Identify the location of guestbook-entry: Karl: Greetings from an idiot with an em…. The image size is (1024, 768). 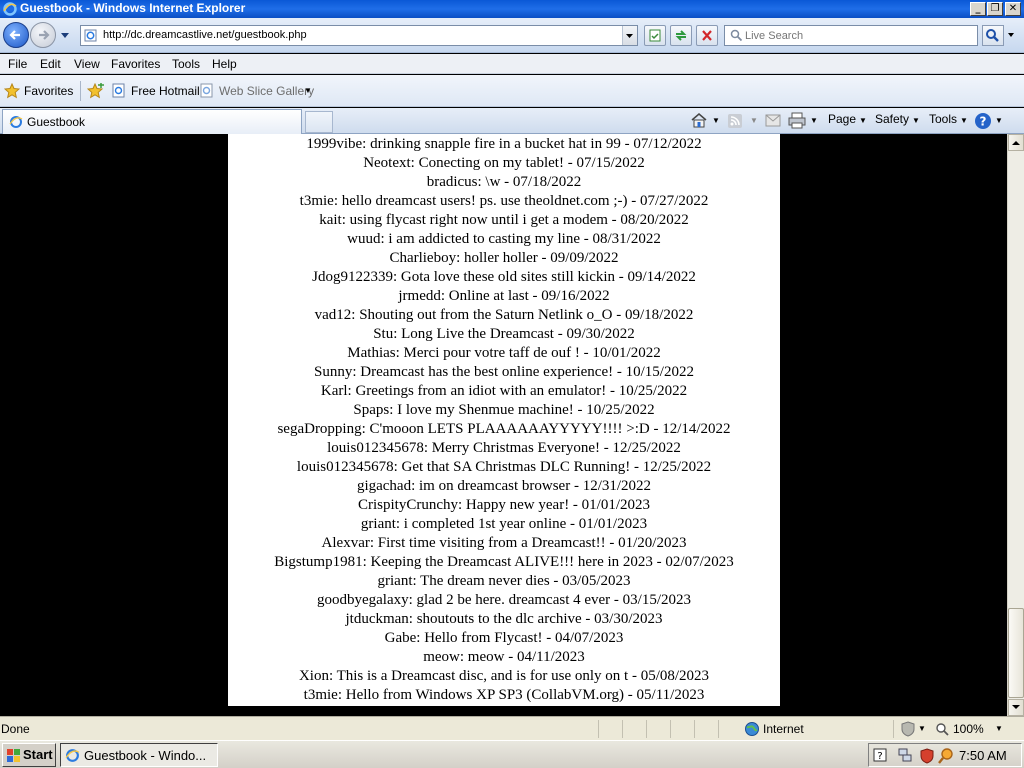
(504, 391).